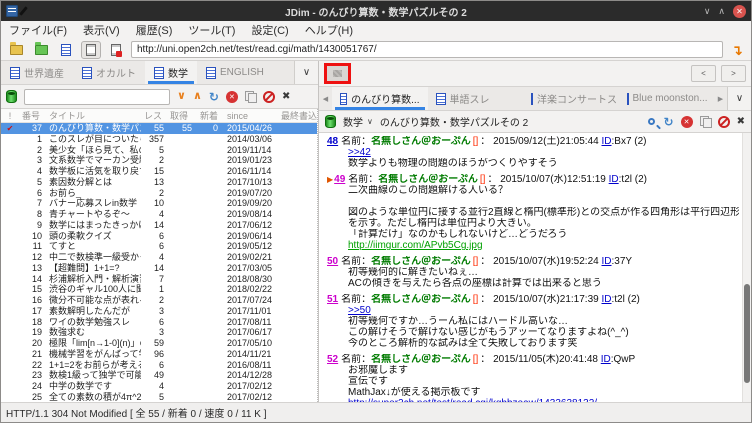 This screenshot has width=752, height=423. Describe the element at coordinates (159, 397) in the screenshot. I see `thread-row: 25 全ての素数の積が4π^2で 5 2017/02/12` at that location.